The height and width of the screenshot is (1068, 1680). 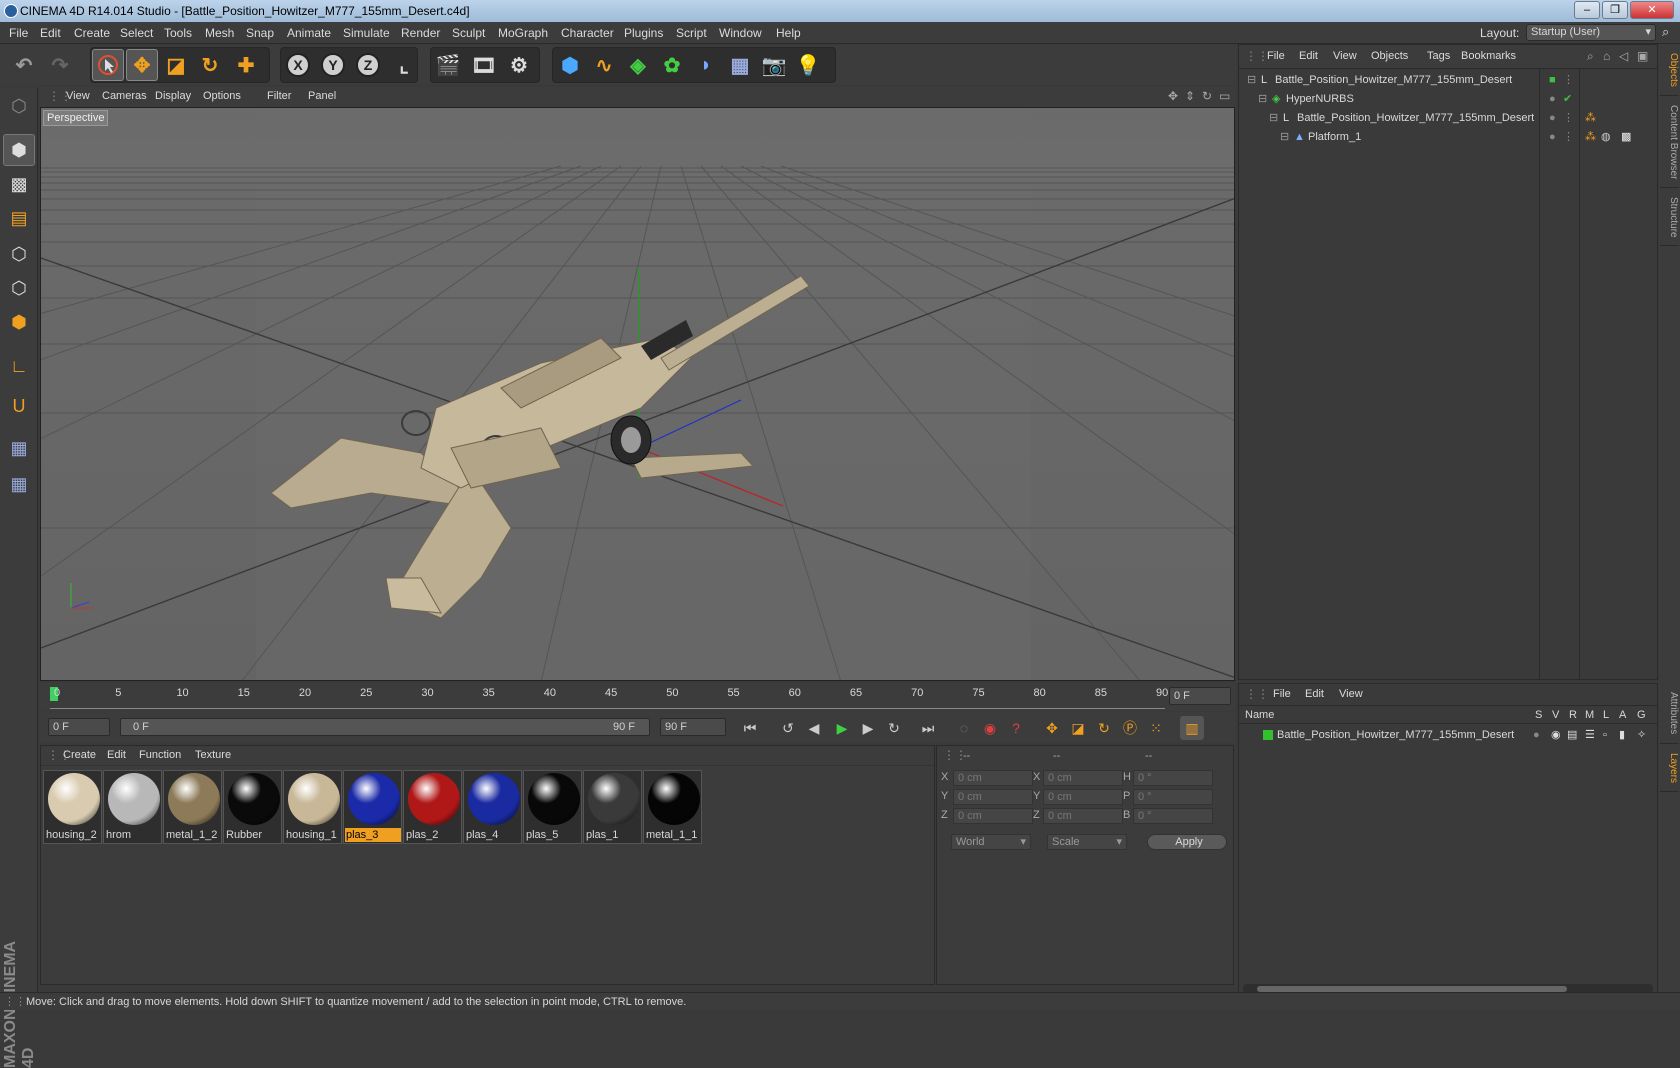 What do you see at coordinates (519, 65) in the screenshot?
I see `render-settings-icon: ⚙` at bounding box center [519, 65].